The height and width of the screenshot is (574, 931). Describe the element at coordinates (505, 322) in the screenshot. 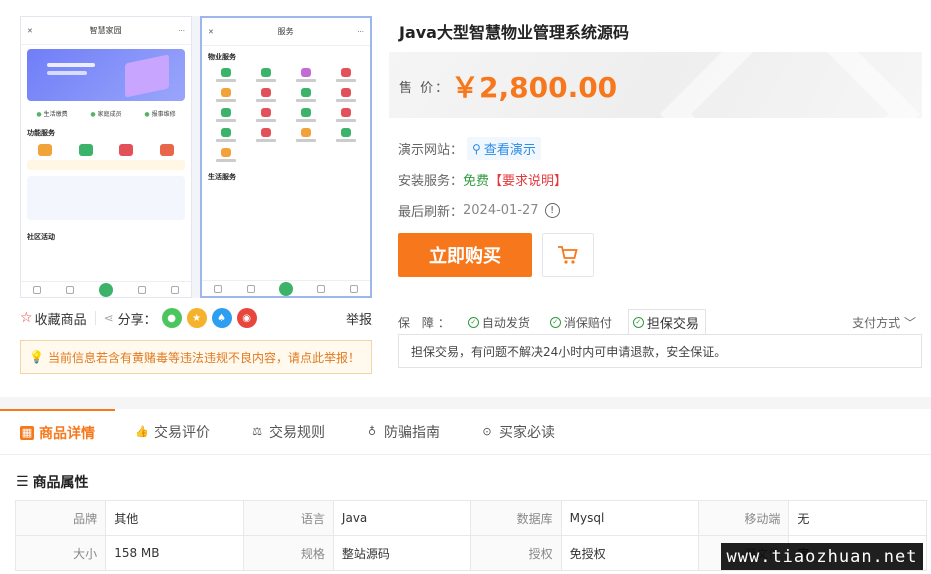

I see `guarantee-item-label: 自动发货` at that location.